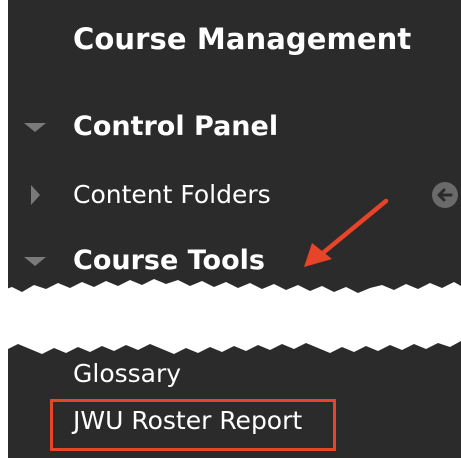 The height and width of the screenshot is (458, 461). What do you see at coordinates (35, 195) in the screenshot?
I see `triangle-right-icon` at bounding box center [35, 195].